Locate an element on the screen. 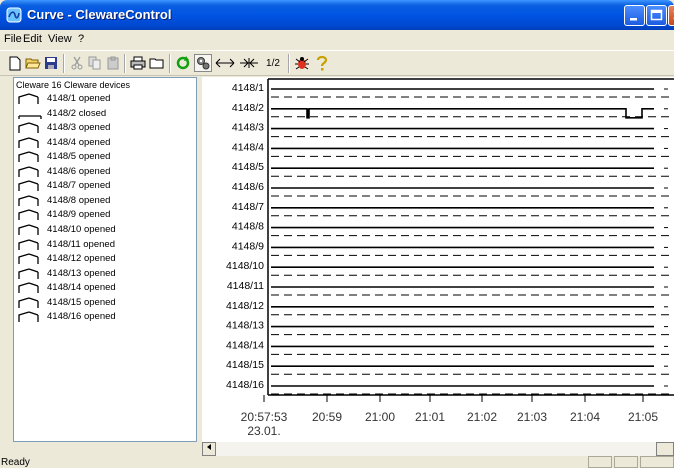 Image resolution: width=674 pixels, height=468 pixels. folder-icon is located at coordinates (156, 63).